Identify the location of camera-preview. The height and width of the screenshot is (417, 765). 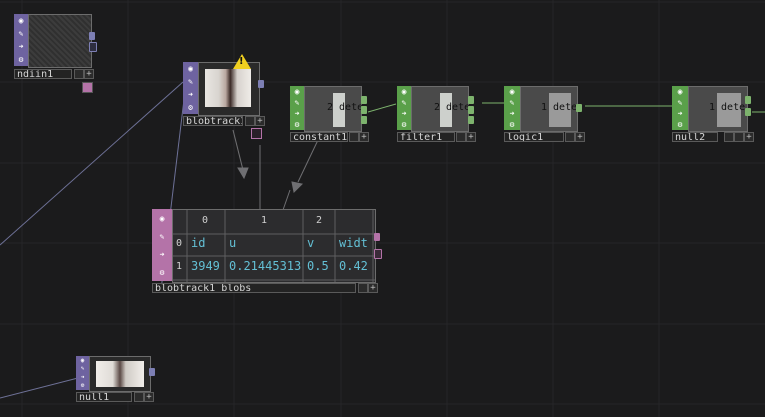
(228, 88).